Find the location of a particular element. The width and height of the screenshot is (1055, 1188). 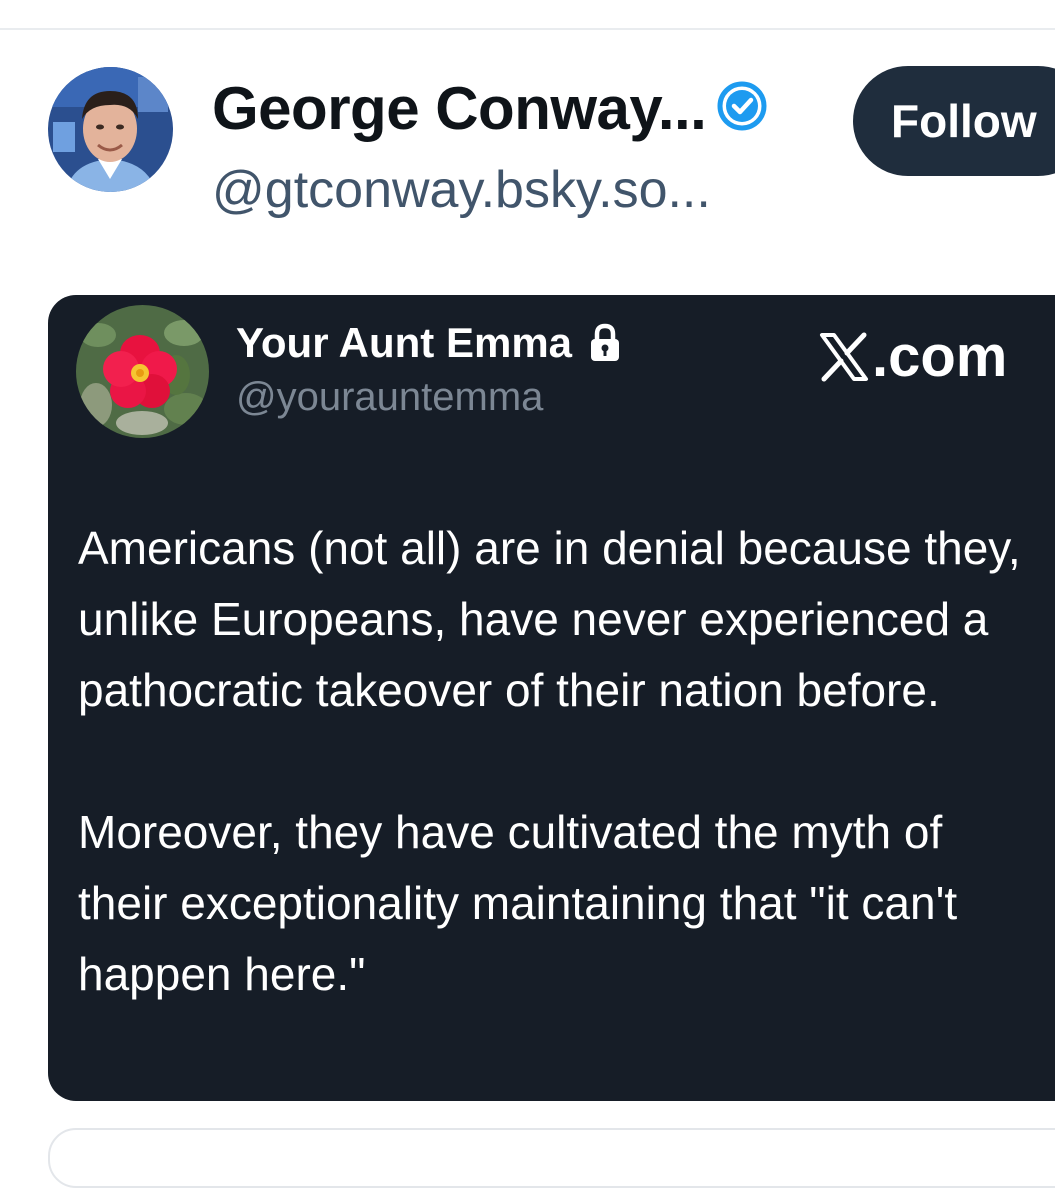

next-post-card is located at coordinates (551, 1158).